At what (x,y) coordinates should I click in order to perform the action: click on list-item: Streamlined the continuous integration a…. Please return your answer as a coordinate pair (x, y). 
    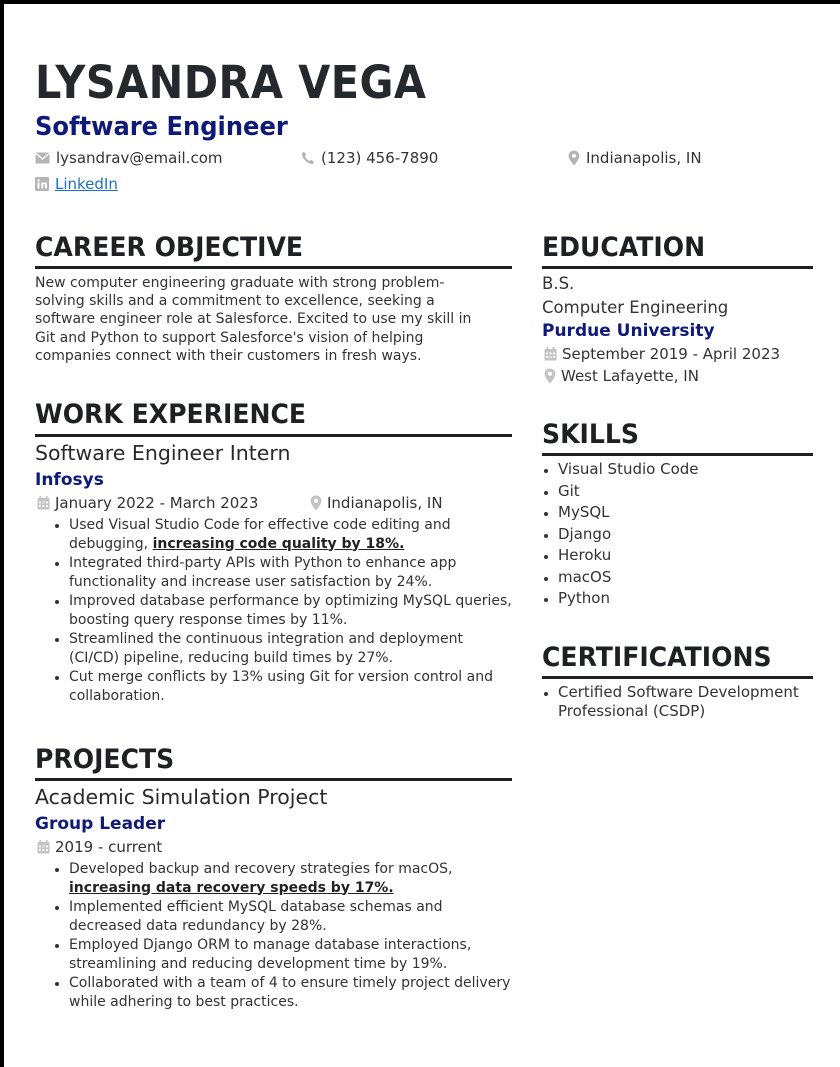
    Looking at the image, I should click on (292, 648).